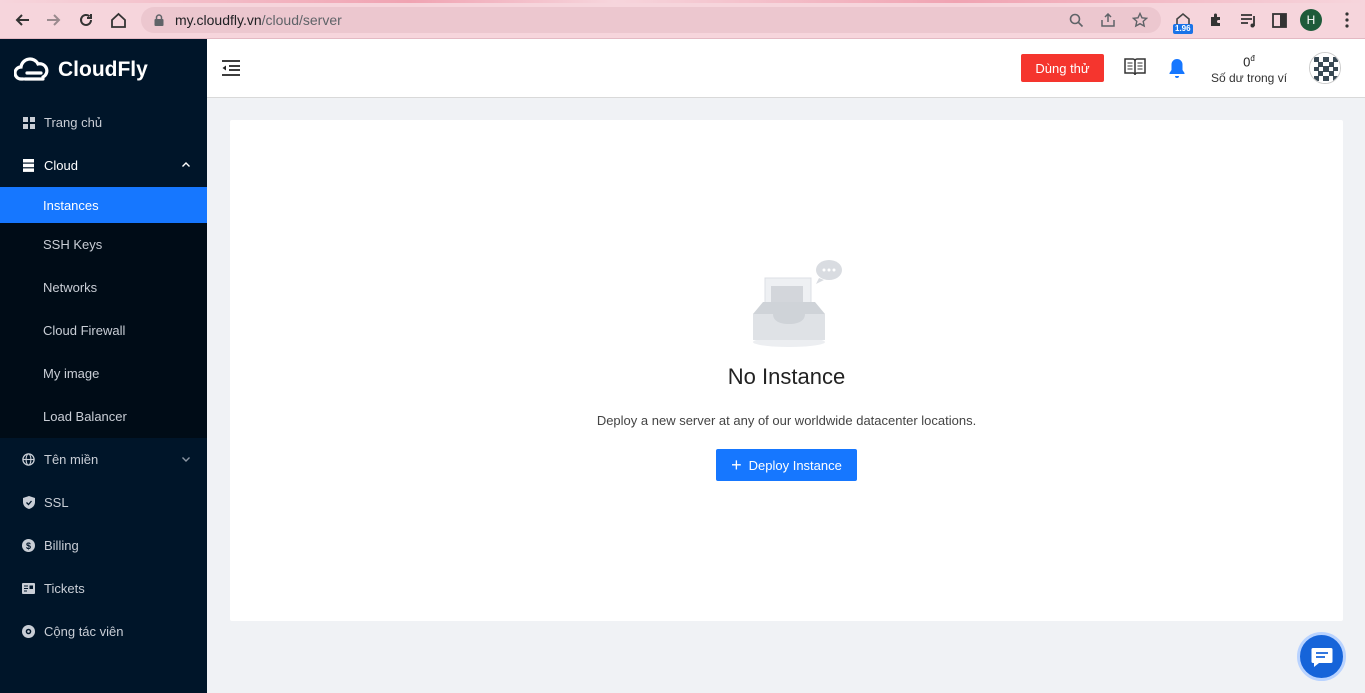 The image size is (1365, 693). I want to click on chevron-down-icon, so click(186, 459).